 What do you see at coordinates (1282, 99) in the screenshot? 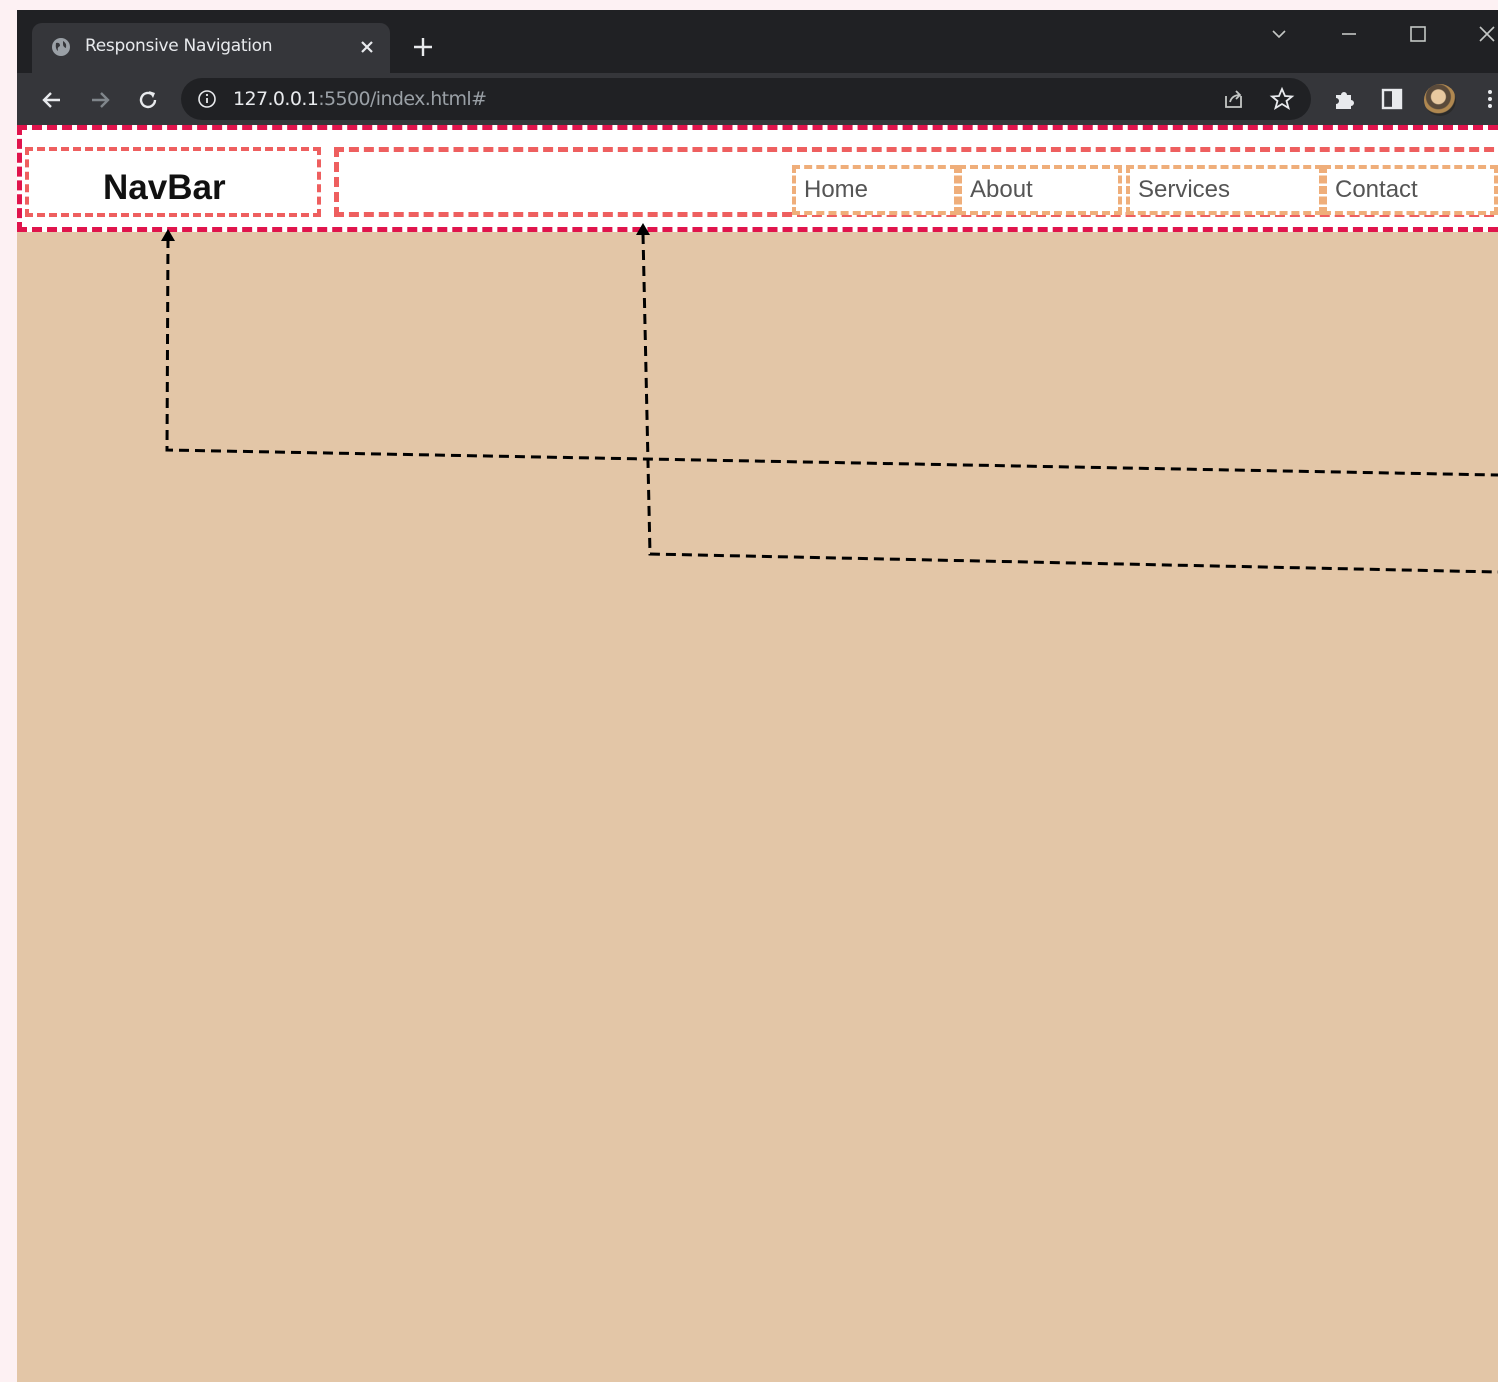
I see `bookmark-star-icon` at bounding box center [1282, 99].